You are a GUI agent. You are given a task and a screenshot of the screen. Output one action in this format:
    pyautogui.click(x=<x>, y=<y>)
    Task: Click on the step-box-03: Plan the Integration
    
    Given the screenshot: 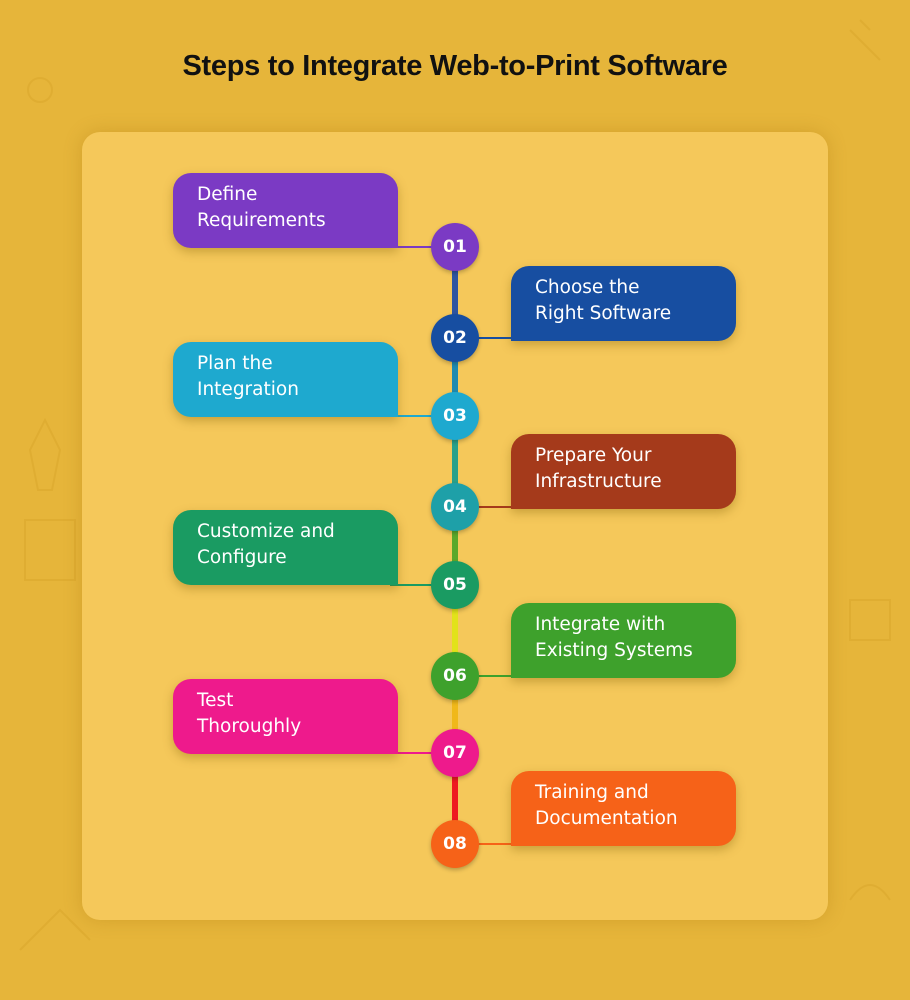 What is the action you would take?
    pyautogui.click(x=285, y=379)
    